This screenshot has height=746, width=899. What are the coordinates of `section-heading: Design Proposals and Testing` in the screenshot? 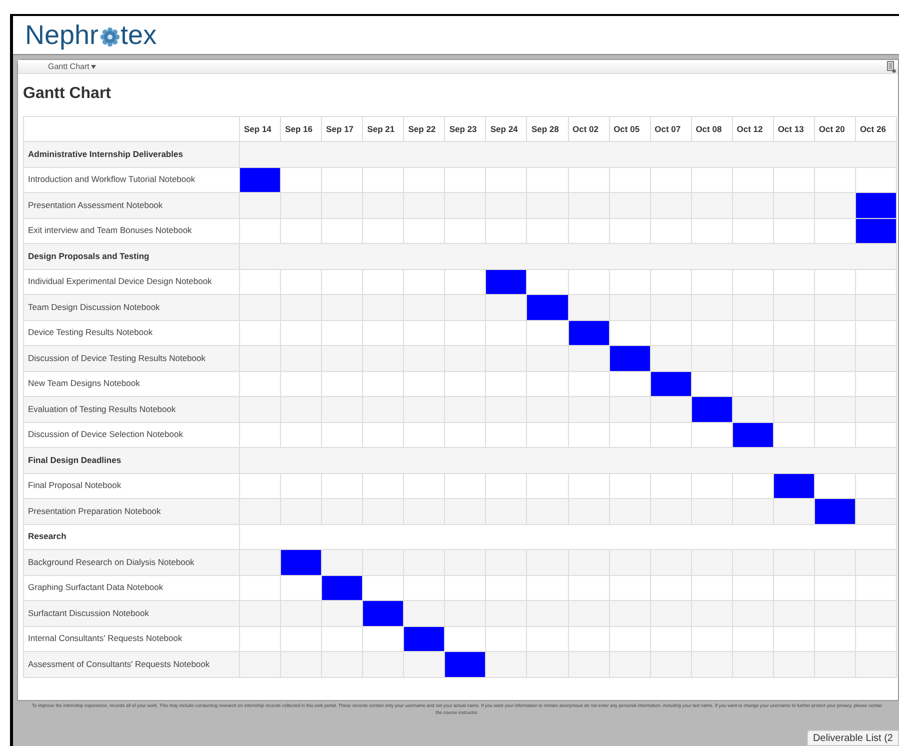 It's located at (132, 256).